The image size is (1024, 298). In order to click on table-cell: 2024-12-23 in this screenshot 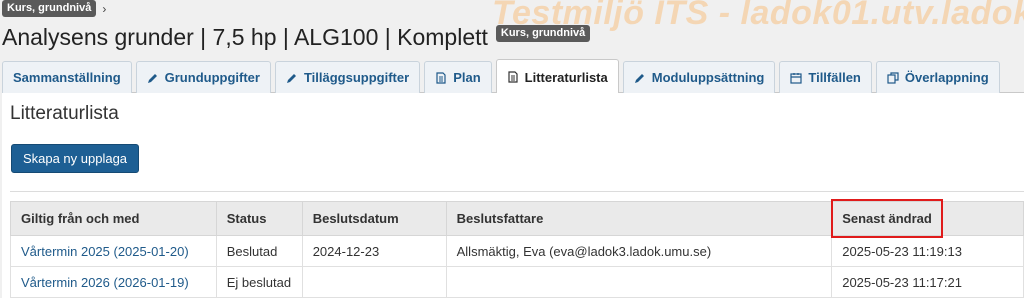, I will do `click(374, 251)`.